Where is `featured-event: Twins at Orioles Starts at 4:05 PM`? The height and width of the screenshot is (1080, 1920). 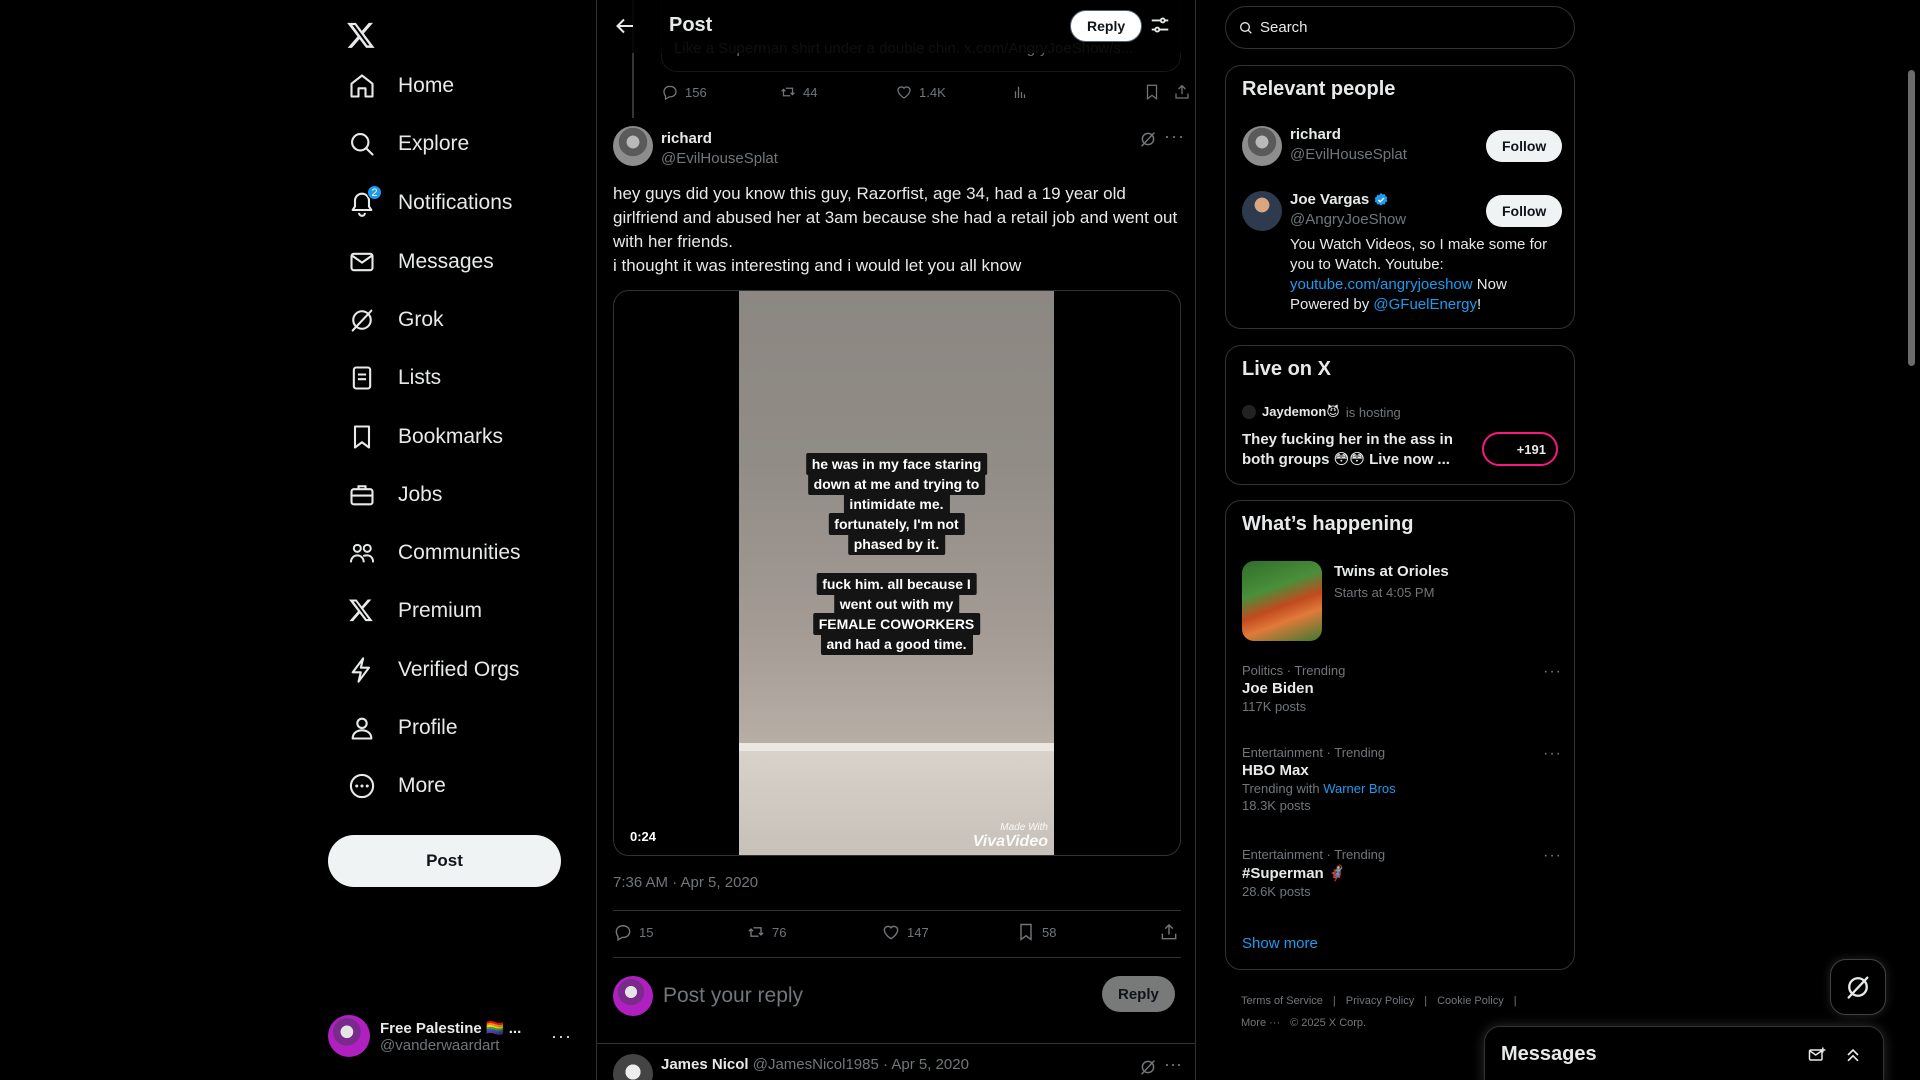
featured-event: Twins at Orioles Starts at 4:05 PM is located at coordinates (1402, 601).